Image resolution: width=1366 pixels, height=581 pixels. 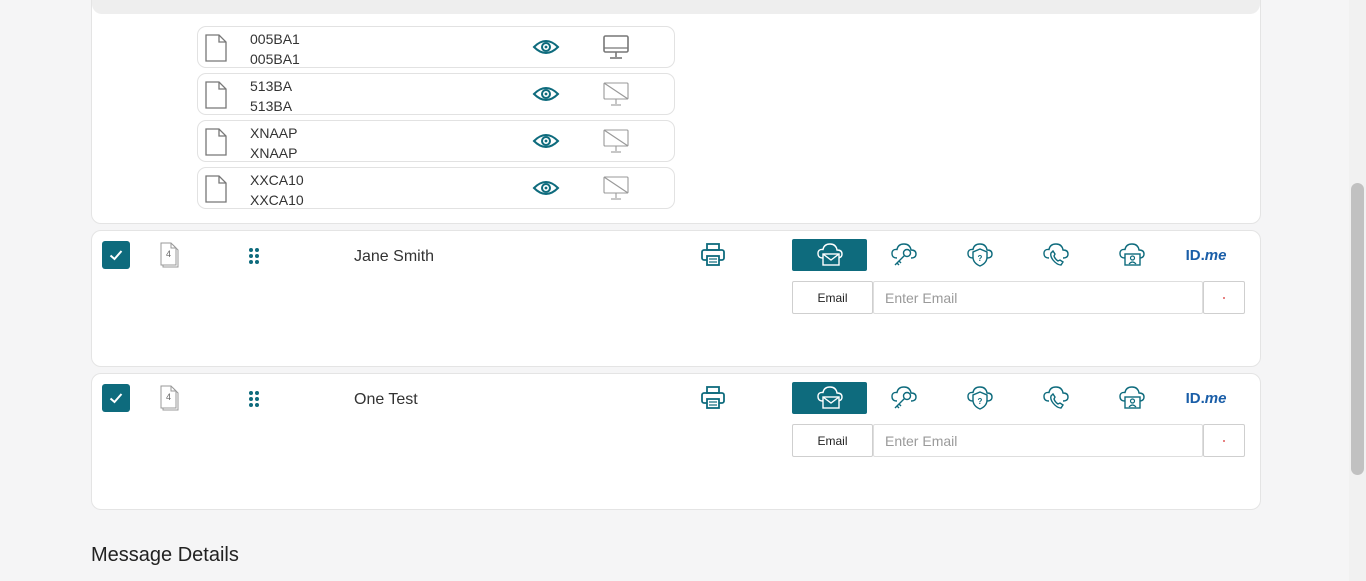 What do you see at coordinates (436, 47) in the screenshot?
I see `document-row: 005BA1 005BA1` at bounding box center [436, 47].